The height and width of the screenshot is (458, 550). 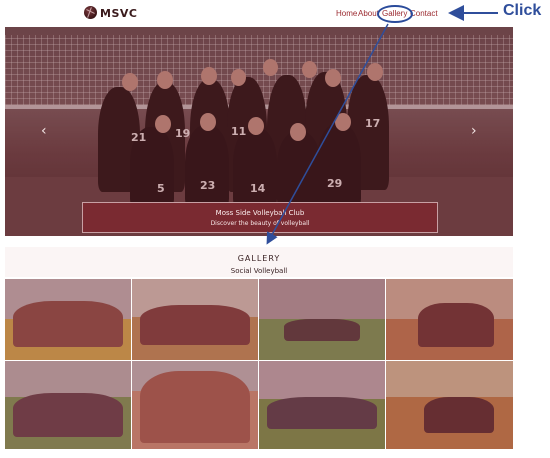 I want to click on chevron-left-icon: ‹, so click(x=44, y=131).